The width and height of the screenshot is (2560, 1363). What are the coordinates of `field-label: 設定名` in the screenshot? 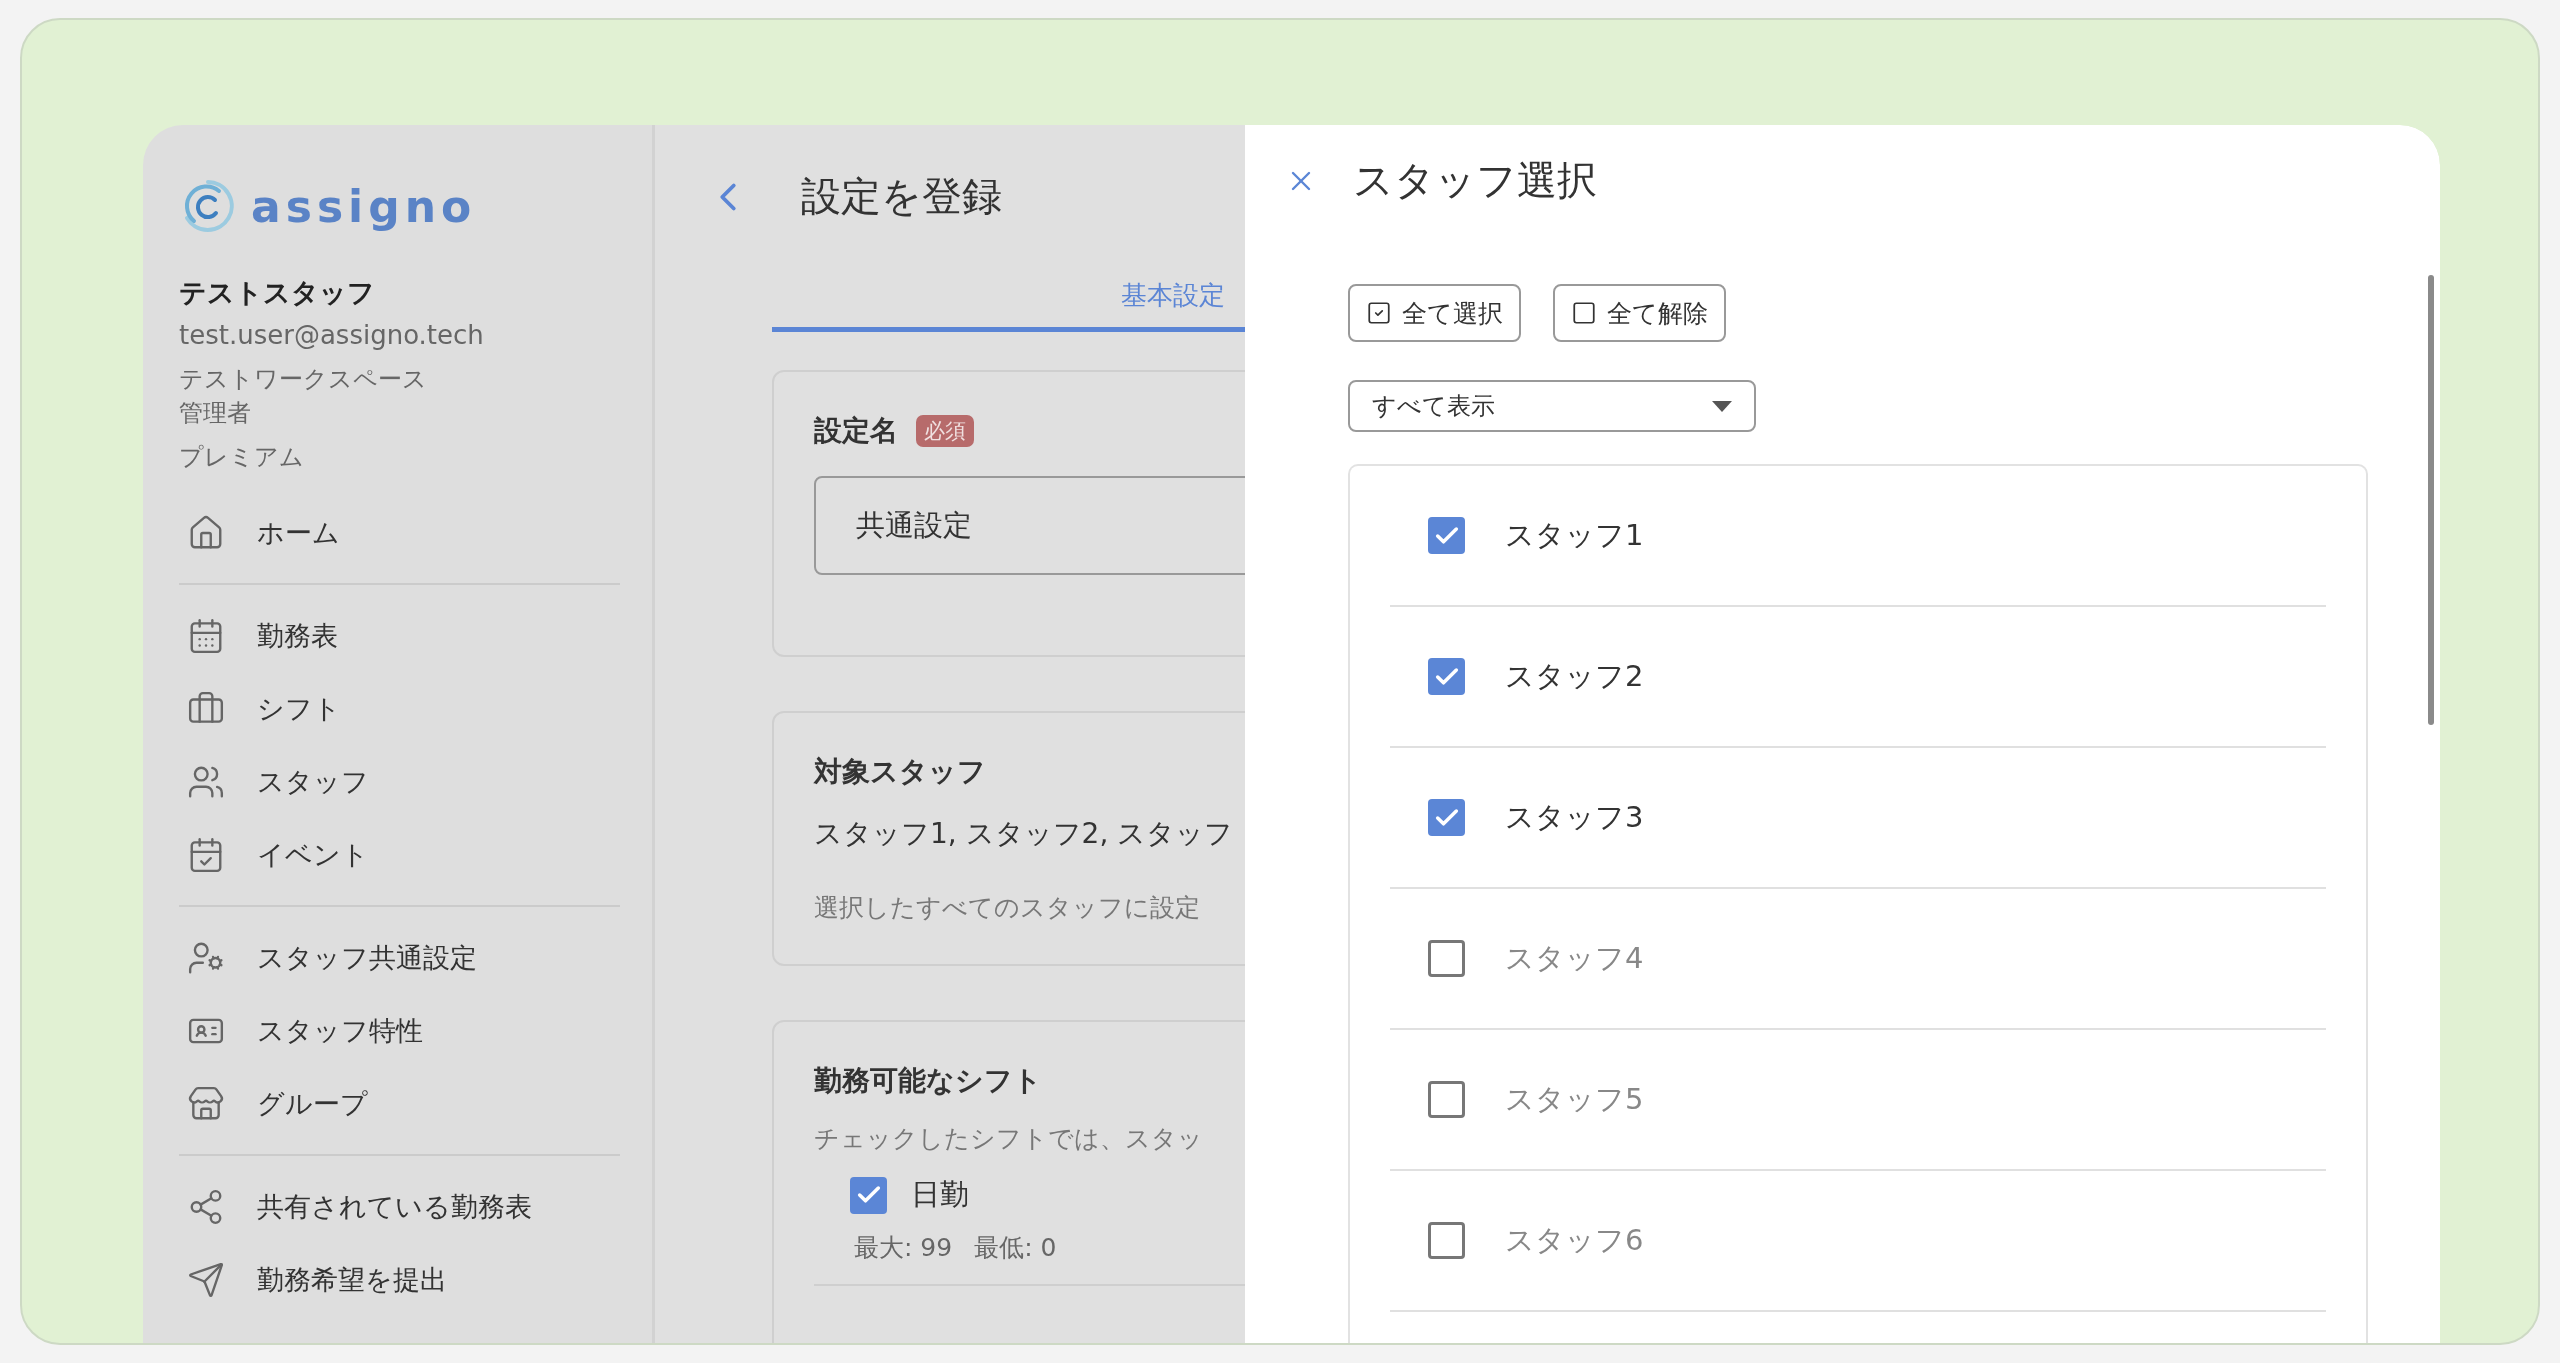 It's located at (856, 431).